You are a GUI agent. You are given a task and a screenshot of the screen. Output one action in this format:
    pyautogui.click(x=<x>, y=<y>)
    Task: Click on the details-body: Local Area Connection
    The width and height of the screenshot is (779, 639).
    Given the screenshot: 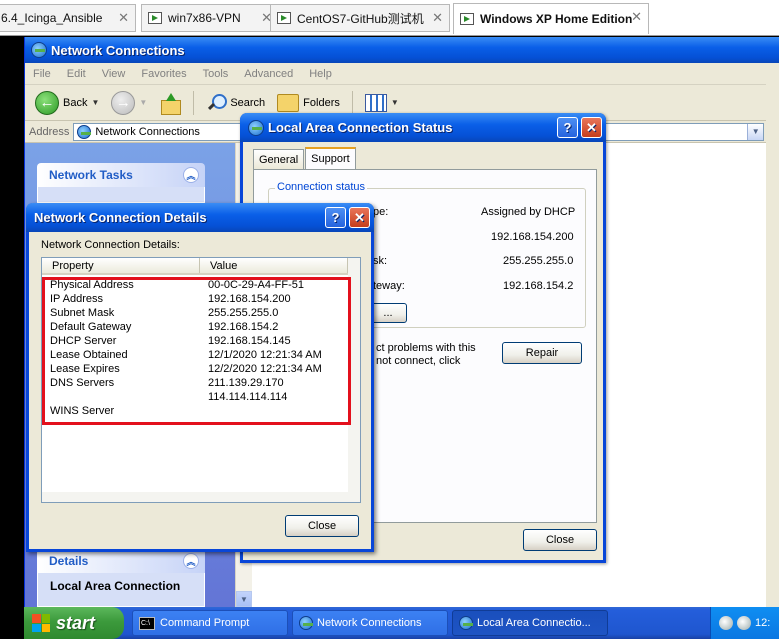 What is the action you would take?
    pyautogui.click(x=121, y=590)
    